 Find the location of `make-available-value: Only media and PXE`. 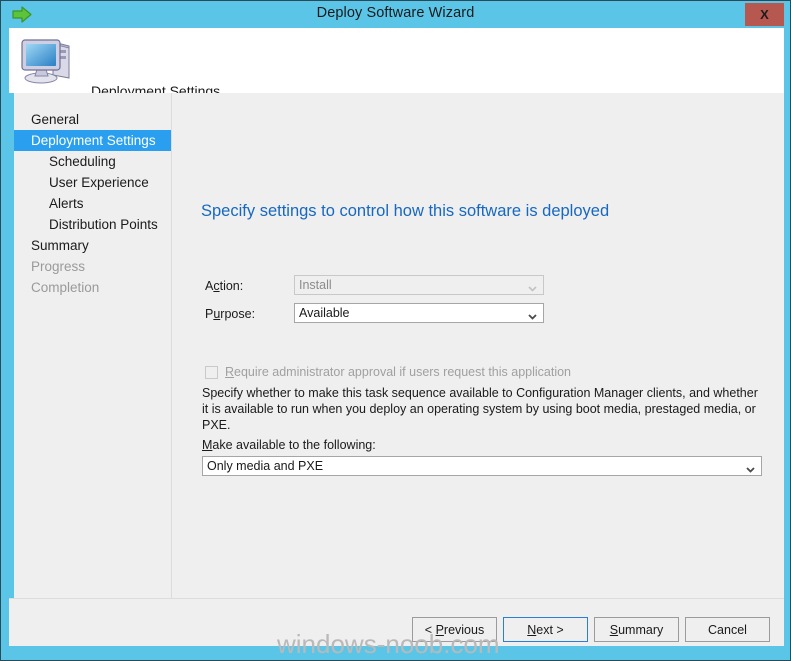

make-available-value: Only media and PXE is located at coordinates (265, 466).